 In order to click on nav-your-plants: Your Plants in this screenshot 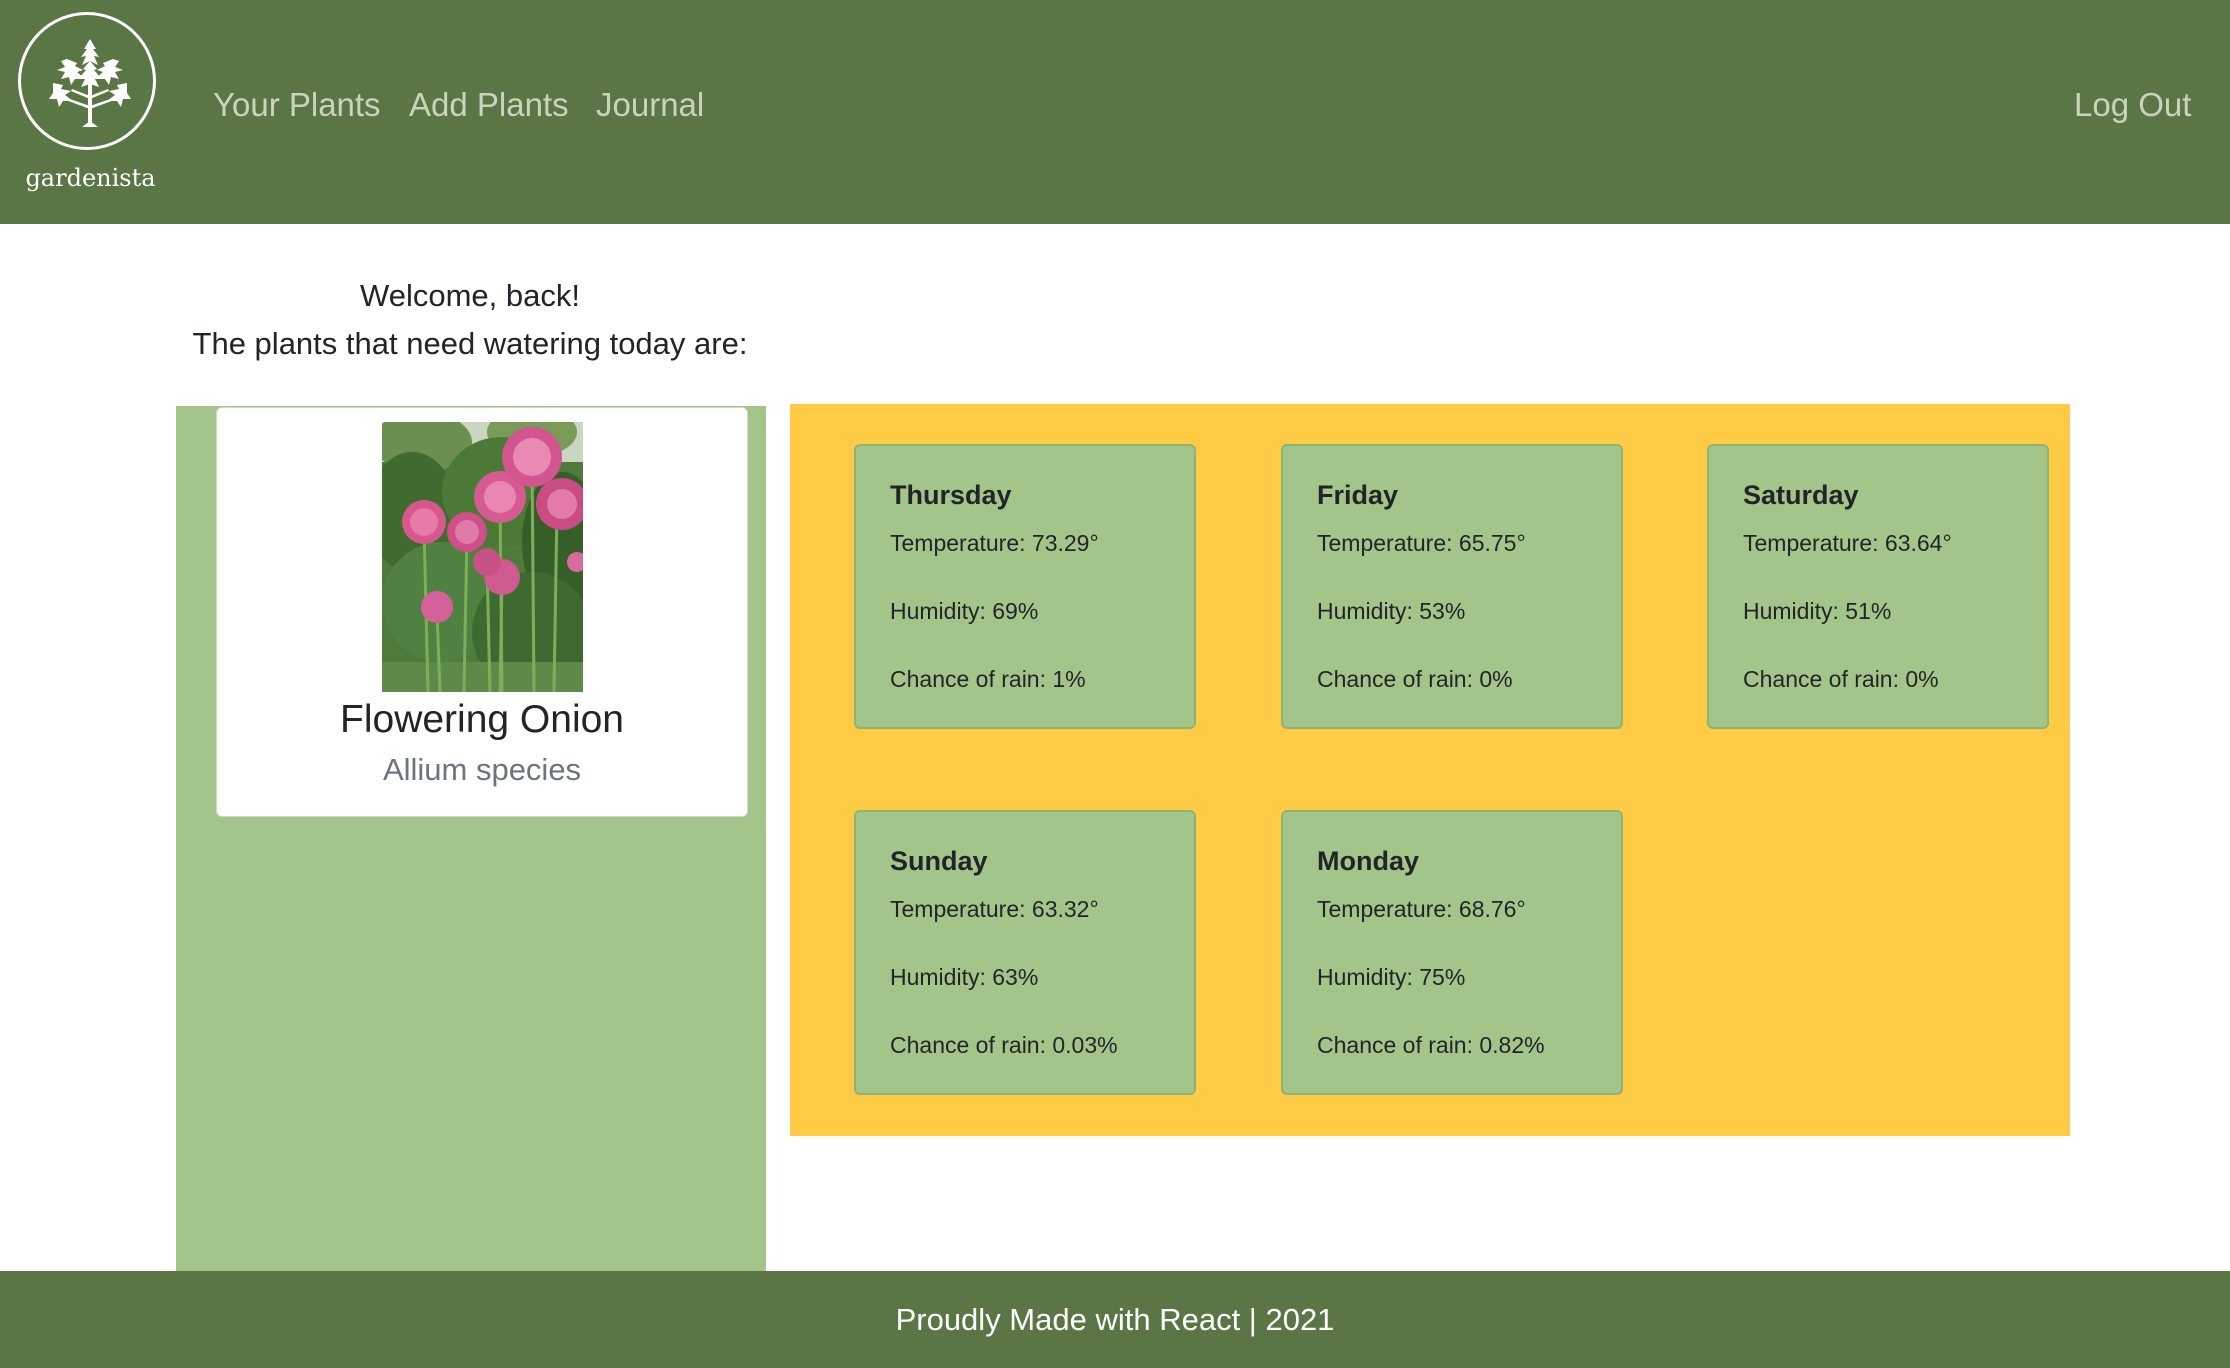, I will do `click(297, 105)`.